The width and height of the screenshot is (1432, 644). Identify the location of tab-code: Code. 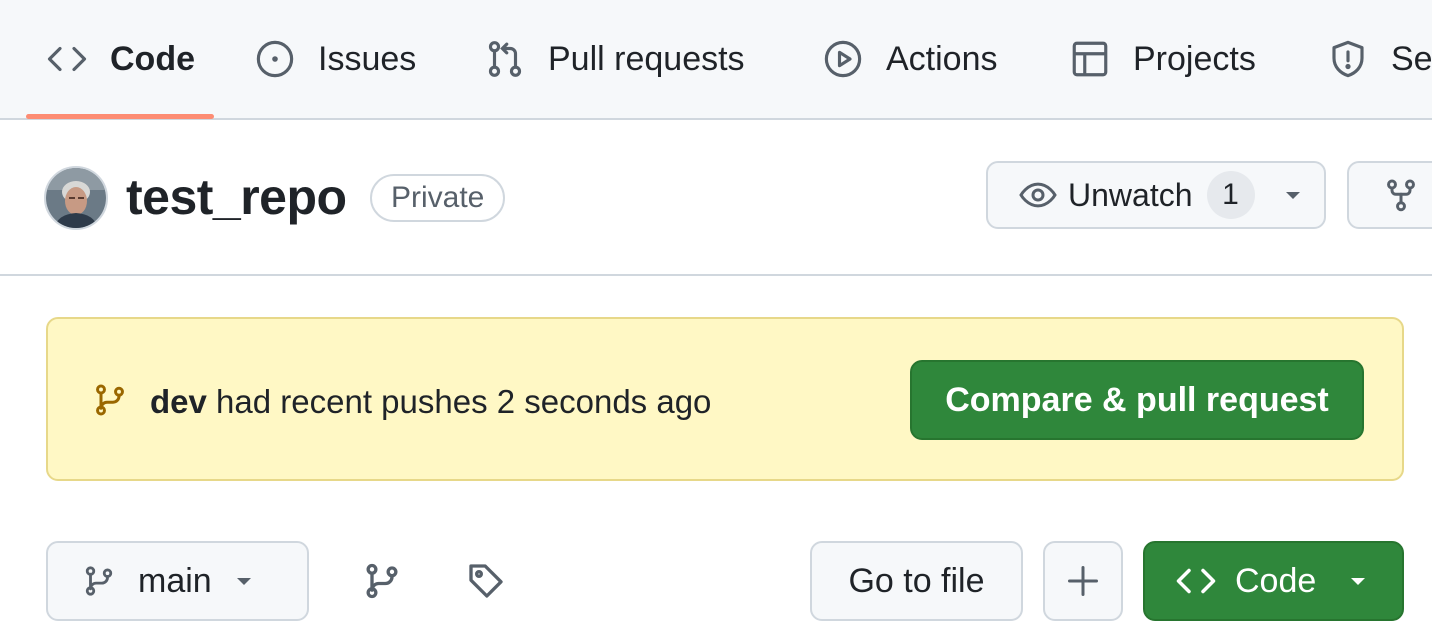
(120, 59).